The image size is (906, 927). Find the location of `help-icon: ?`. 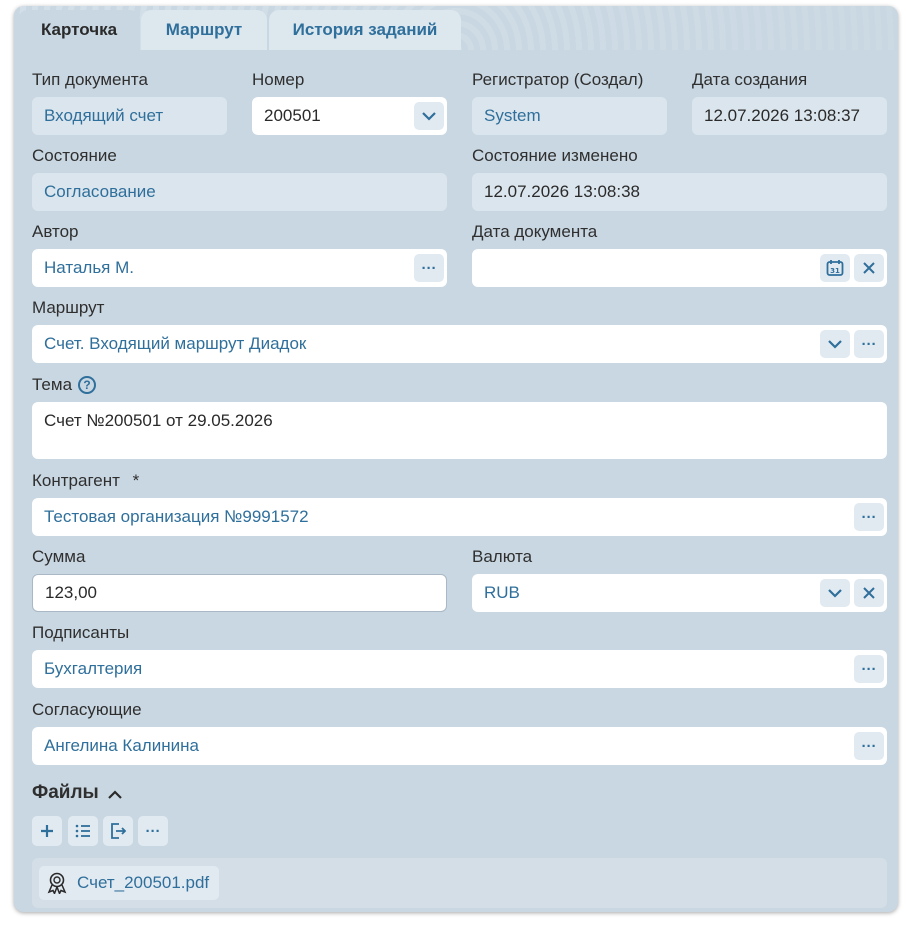

help-icon: ? is located at coordinates (87, 385).